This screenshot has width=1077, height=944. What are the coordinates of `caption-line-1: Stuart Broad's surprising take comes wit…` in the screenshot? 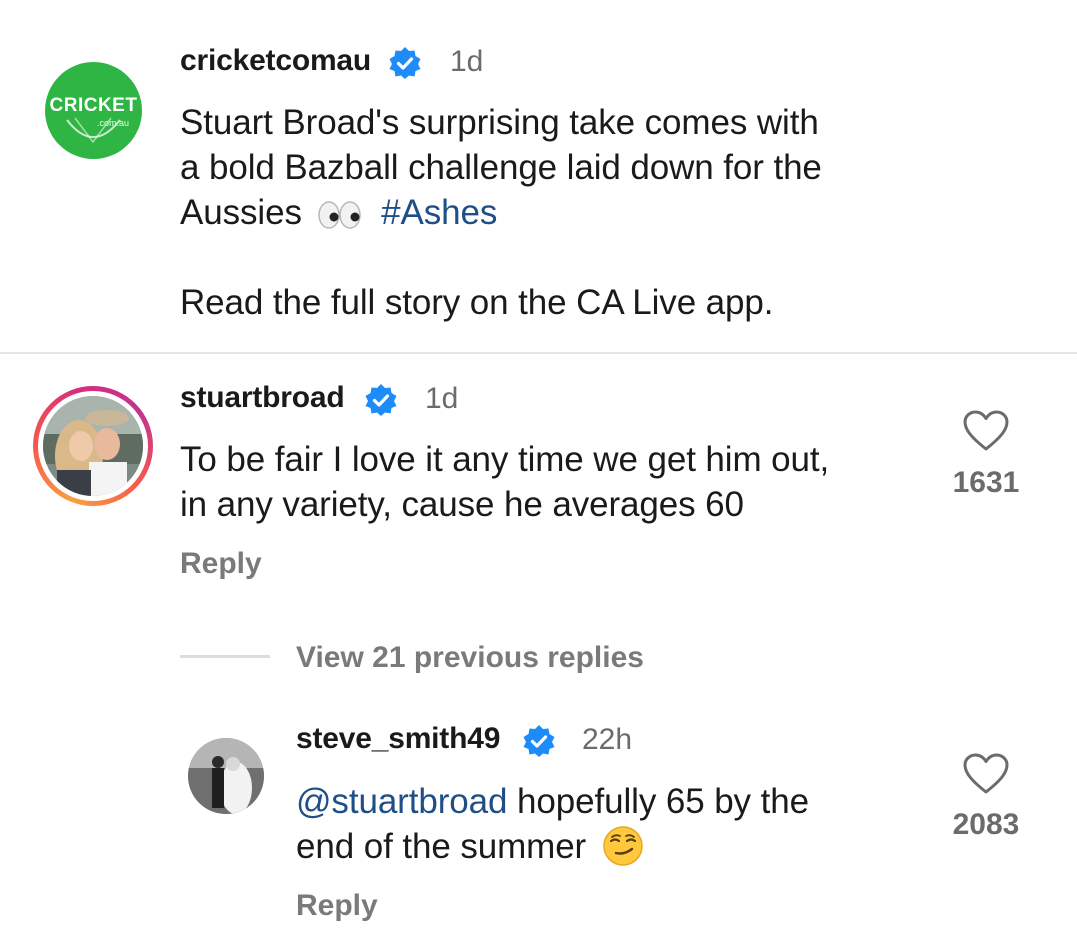 It's located at (499, 122).